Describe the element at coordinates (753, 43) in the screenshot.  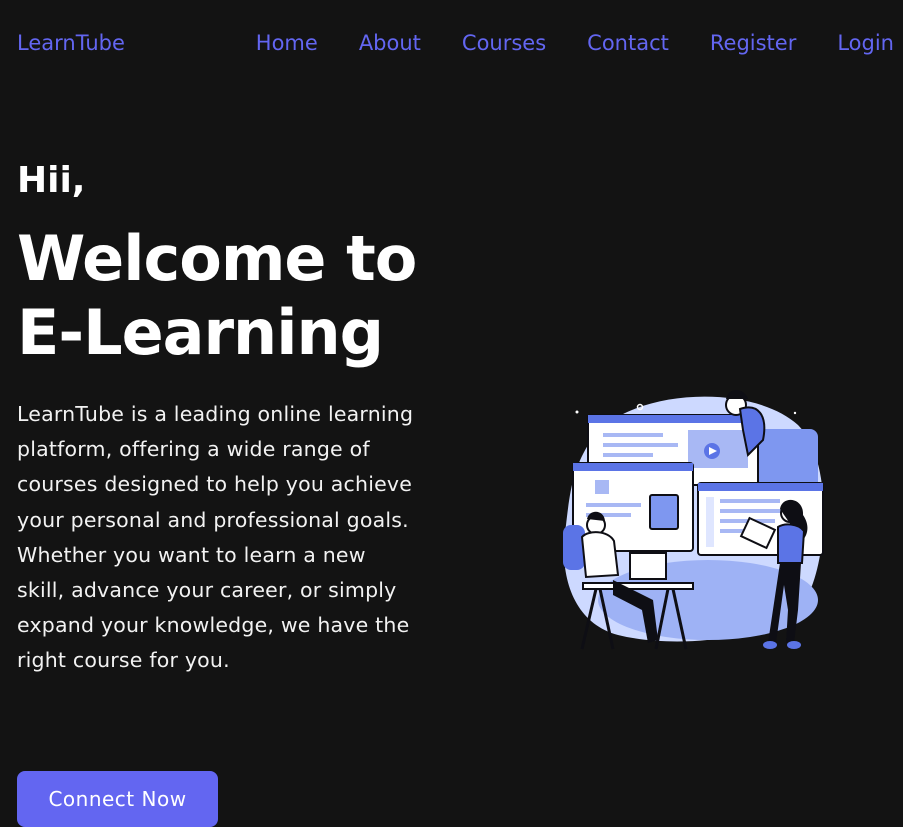
I see `nav-register: Register` at that location.